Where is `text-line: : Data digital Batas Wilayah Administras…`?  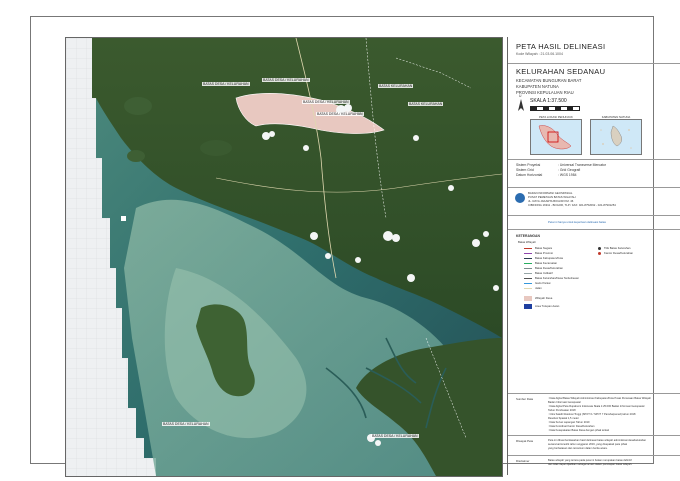
text-line: : Data digital Batas Wilayah Administras… is located at coordinates (599, 398).